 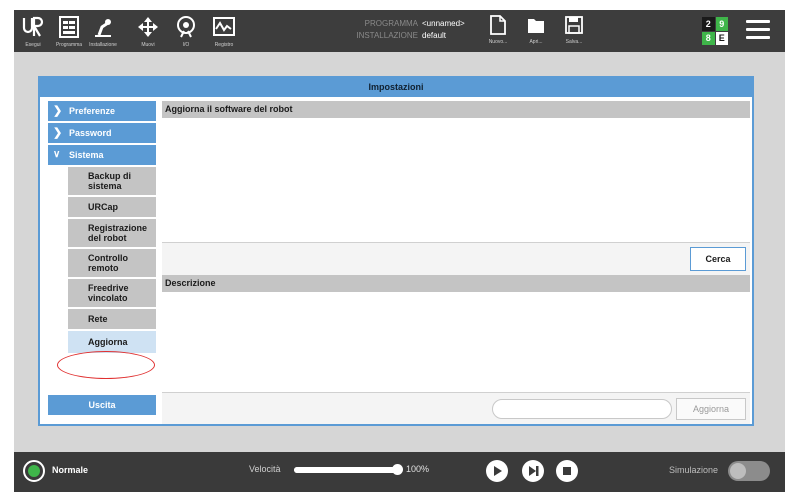 I want to click on nav-urcap: URCap, so click(x=112, y=207).